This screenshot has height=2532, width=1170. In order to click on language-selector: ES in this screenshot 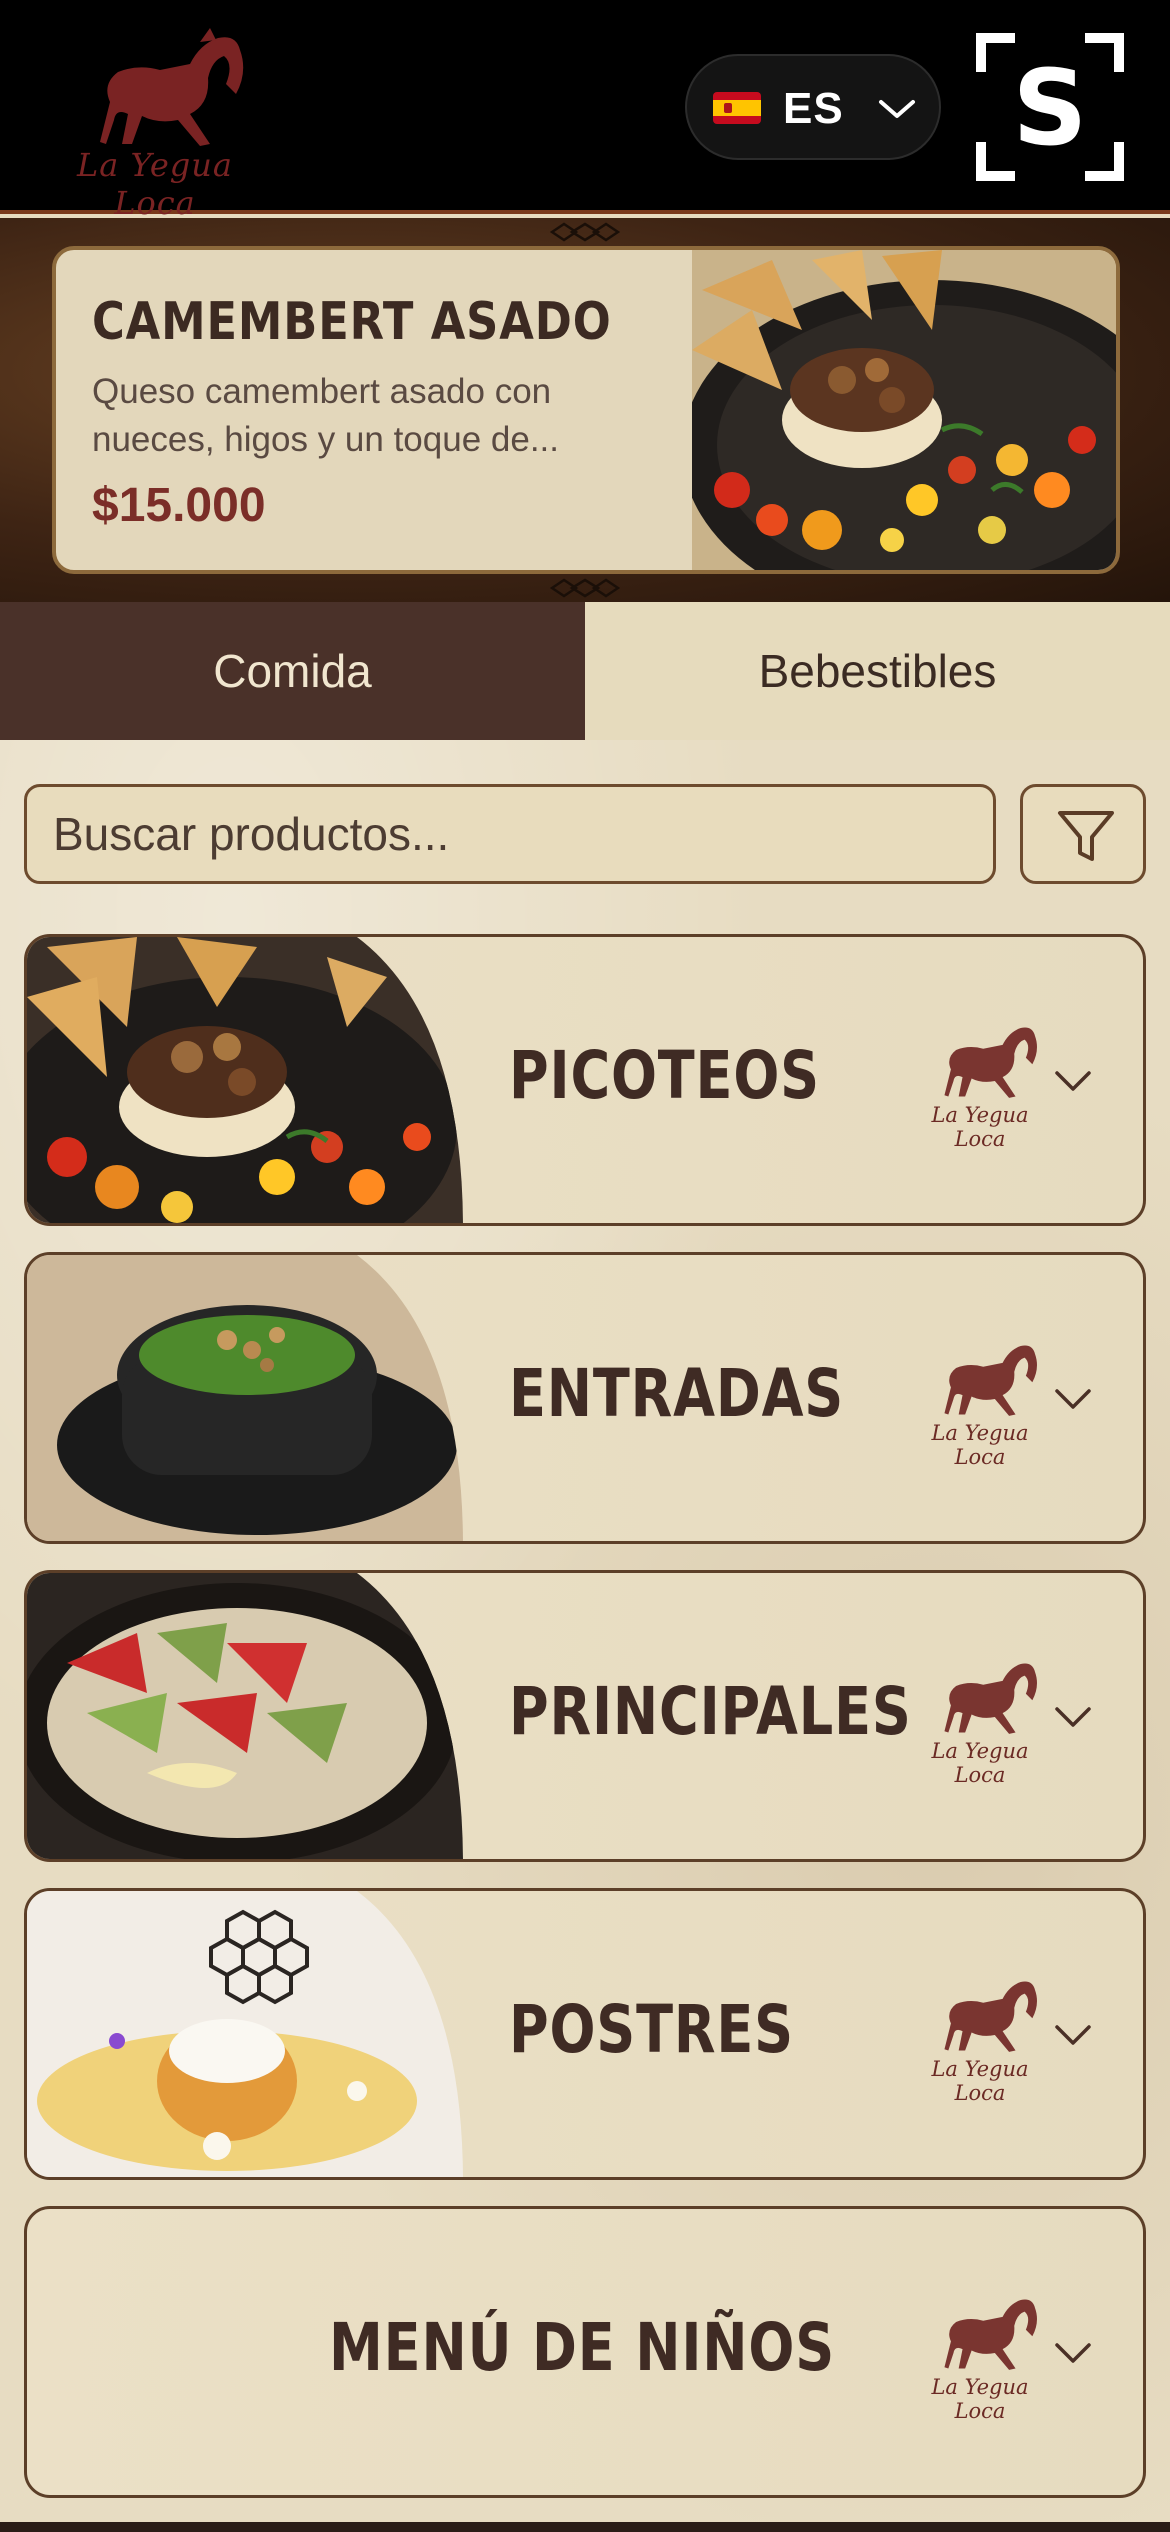, I will do `click(813, 107)`.